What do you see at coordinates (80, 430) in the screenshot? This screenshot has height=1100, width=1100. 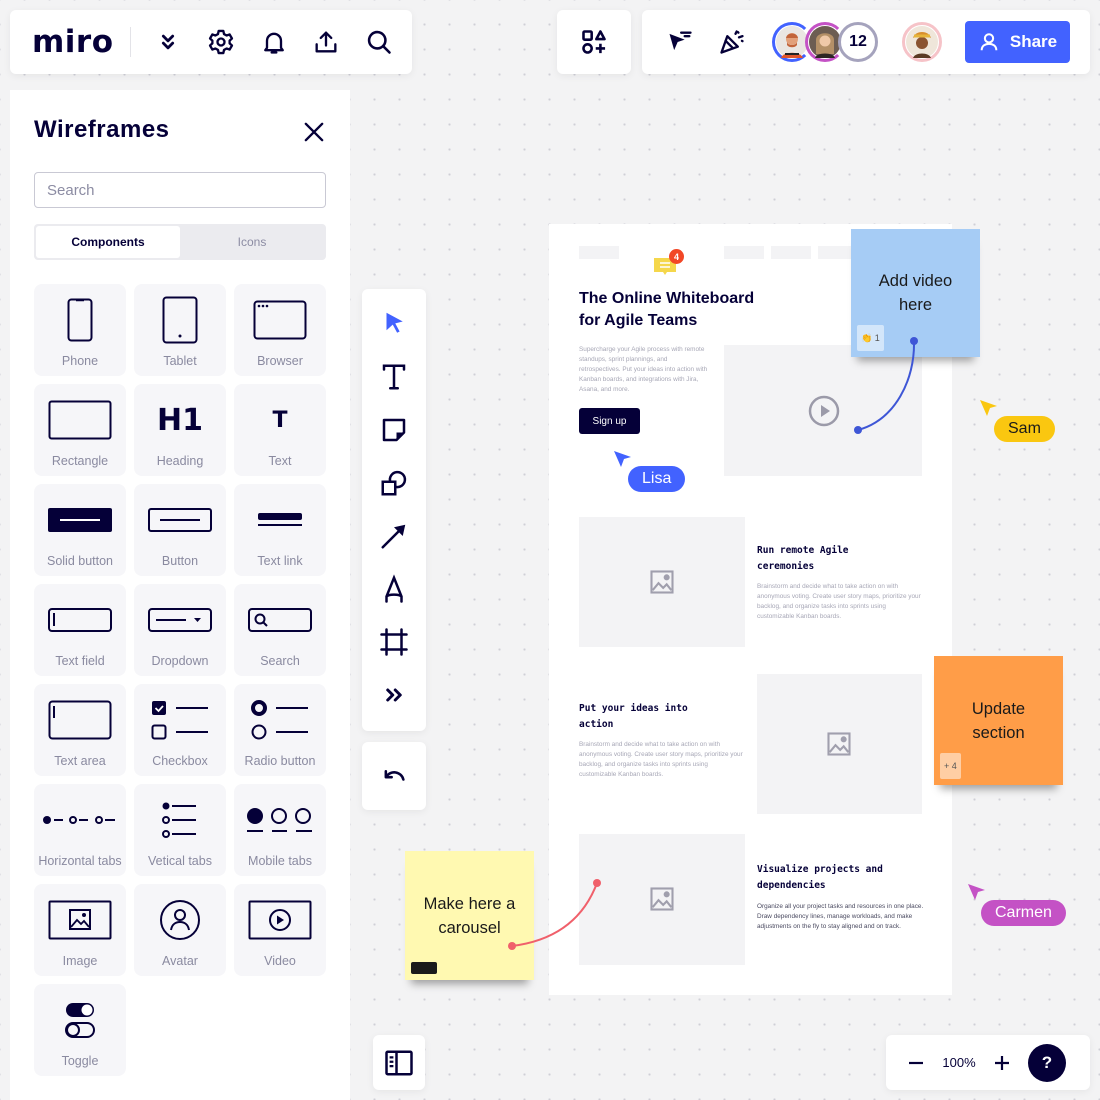 I see `component-rectangle: Rectangle` at bounding box center [80, 430].